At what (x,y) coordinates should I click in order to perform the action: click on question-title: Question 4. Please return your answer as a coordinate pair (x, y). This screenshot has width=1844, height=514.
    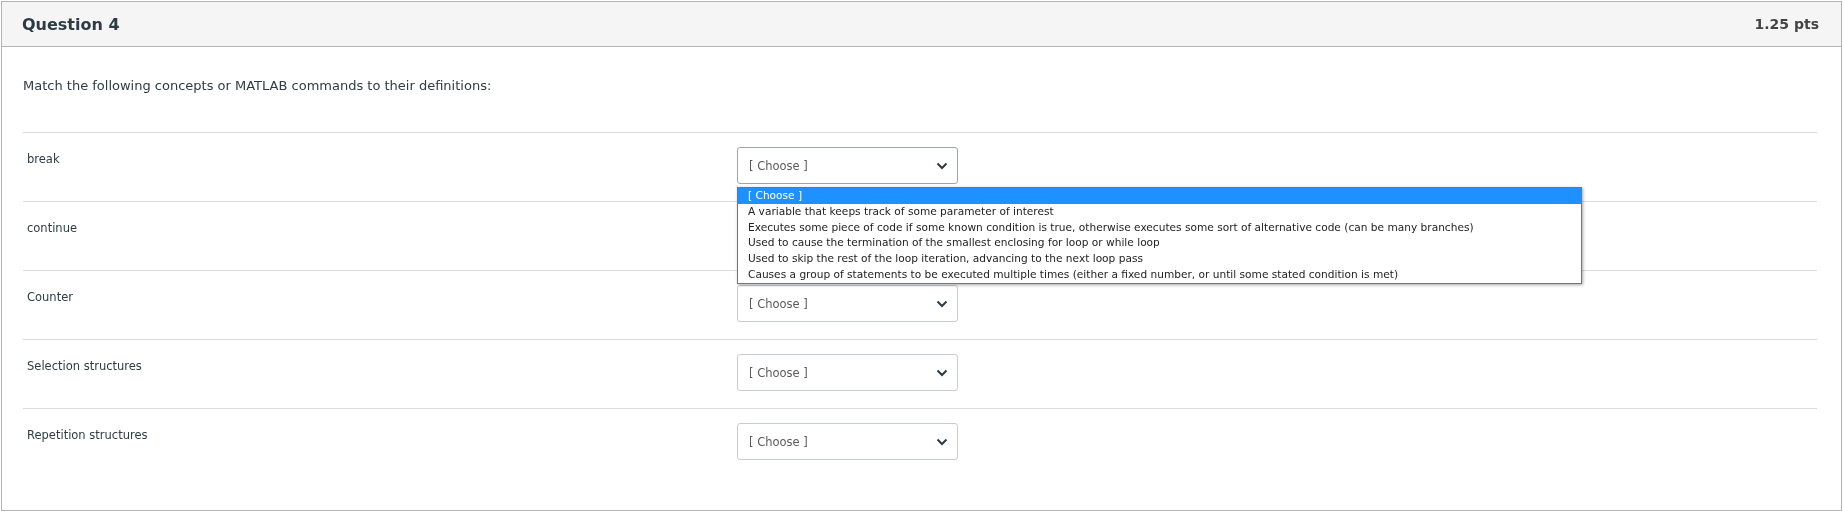
    Looking at the image, I should click on (71, 24).